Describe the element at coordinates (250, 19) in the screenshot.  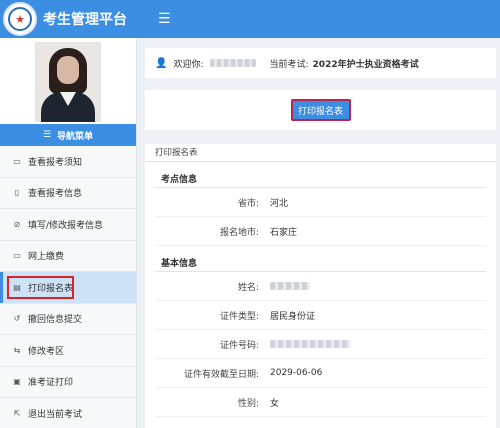
I see `top-header: ★ 考生管理平台 ☰` at that location.